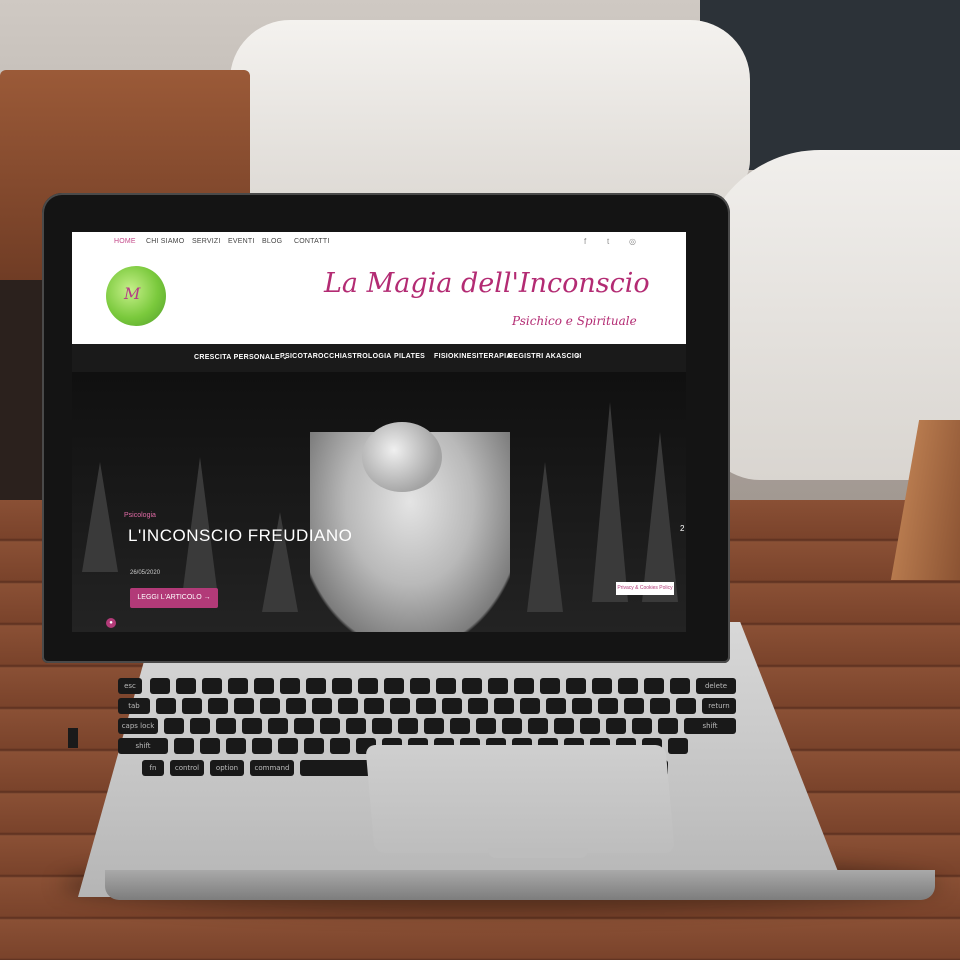 The width and height of the screenshot is (960, 960). Describe the element at coordinates (520, 799) in the screenshot. I see `trackpad` at that location.